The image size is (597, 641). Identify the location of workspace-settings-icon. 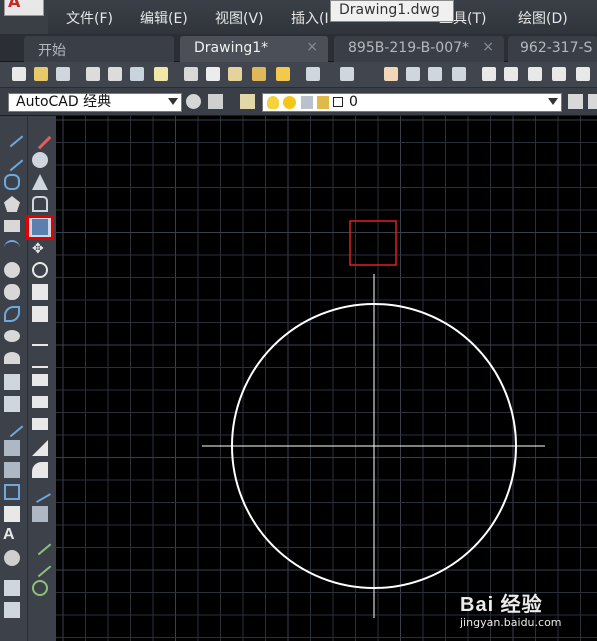
(215, 101).